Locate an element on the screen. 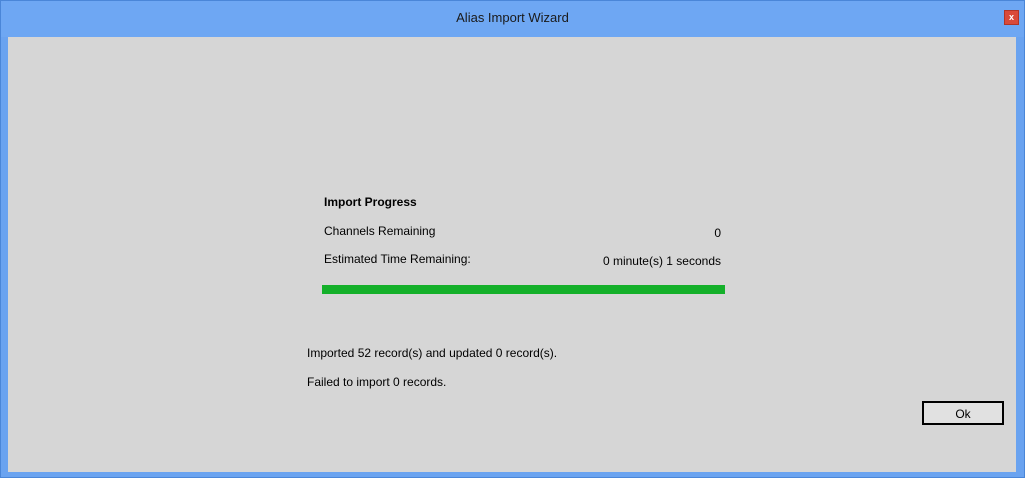  import-progress-heading: Import Progress is located at coordinates (370, 202).